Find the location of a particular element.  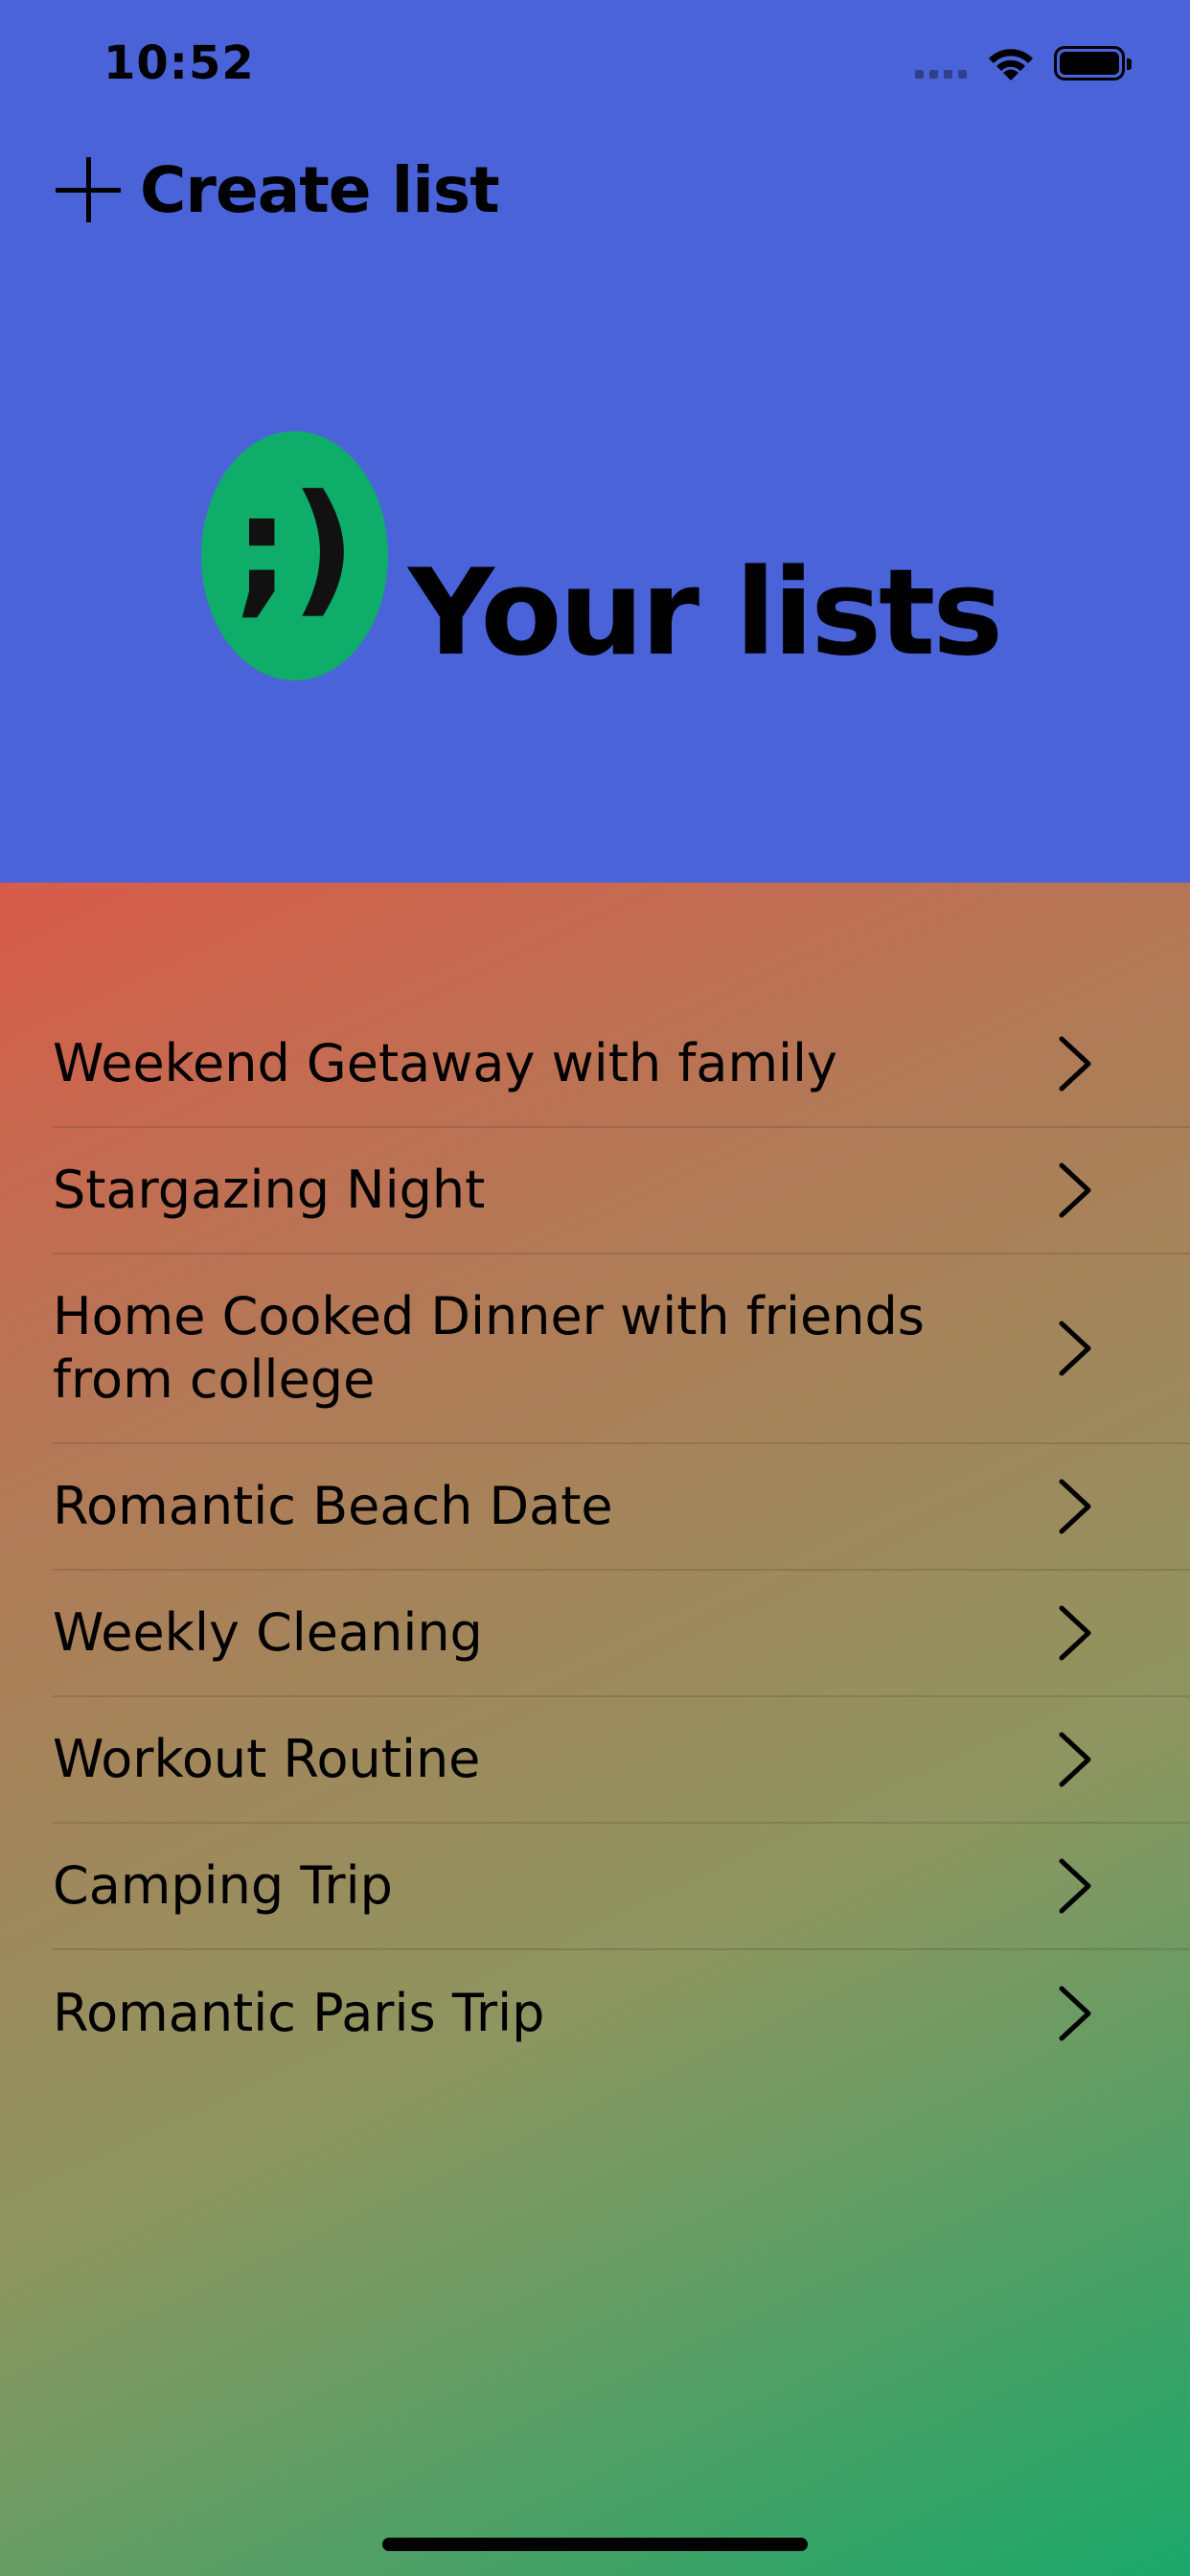

list-item-label: Romantic Beach Date is located at coordinates (333, 1506).